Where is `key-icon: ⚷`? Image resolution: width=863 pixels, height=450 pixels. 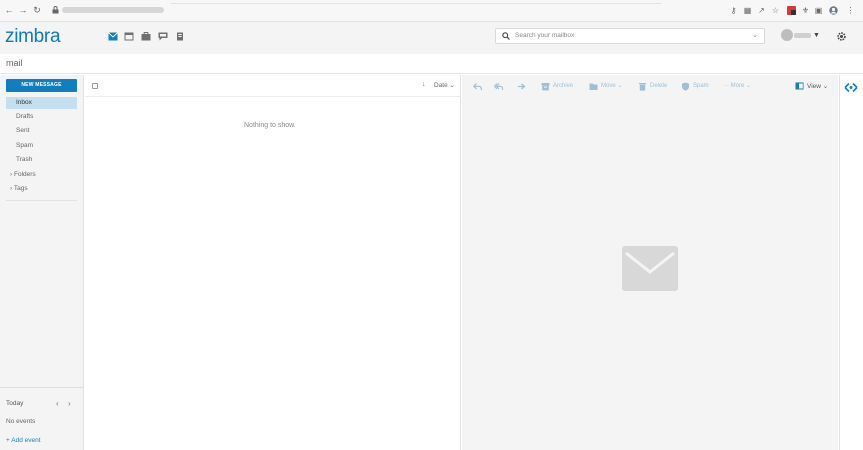
key-icon: ⚷ is located at coordinates (733, 10).